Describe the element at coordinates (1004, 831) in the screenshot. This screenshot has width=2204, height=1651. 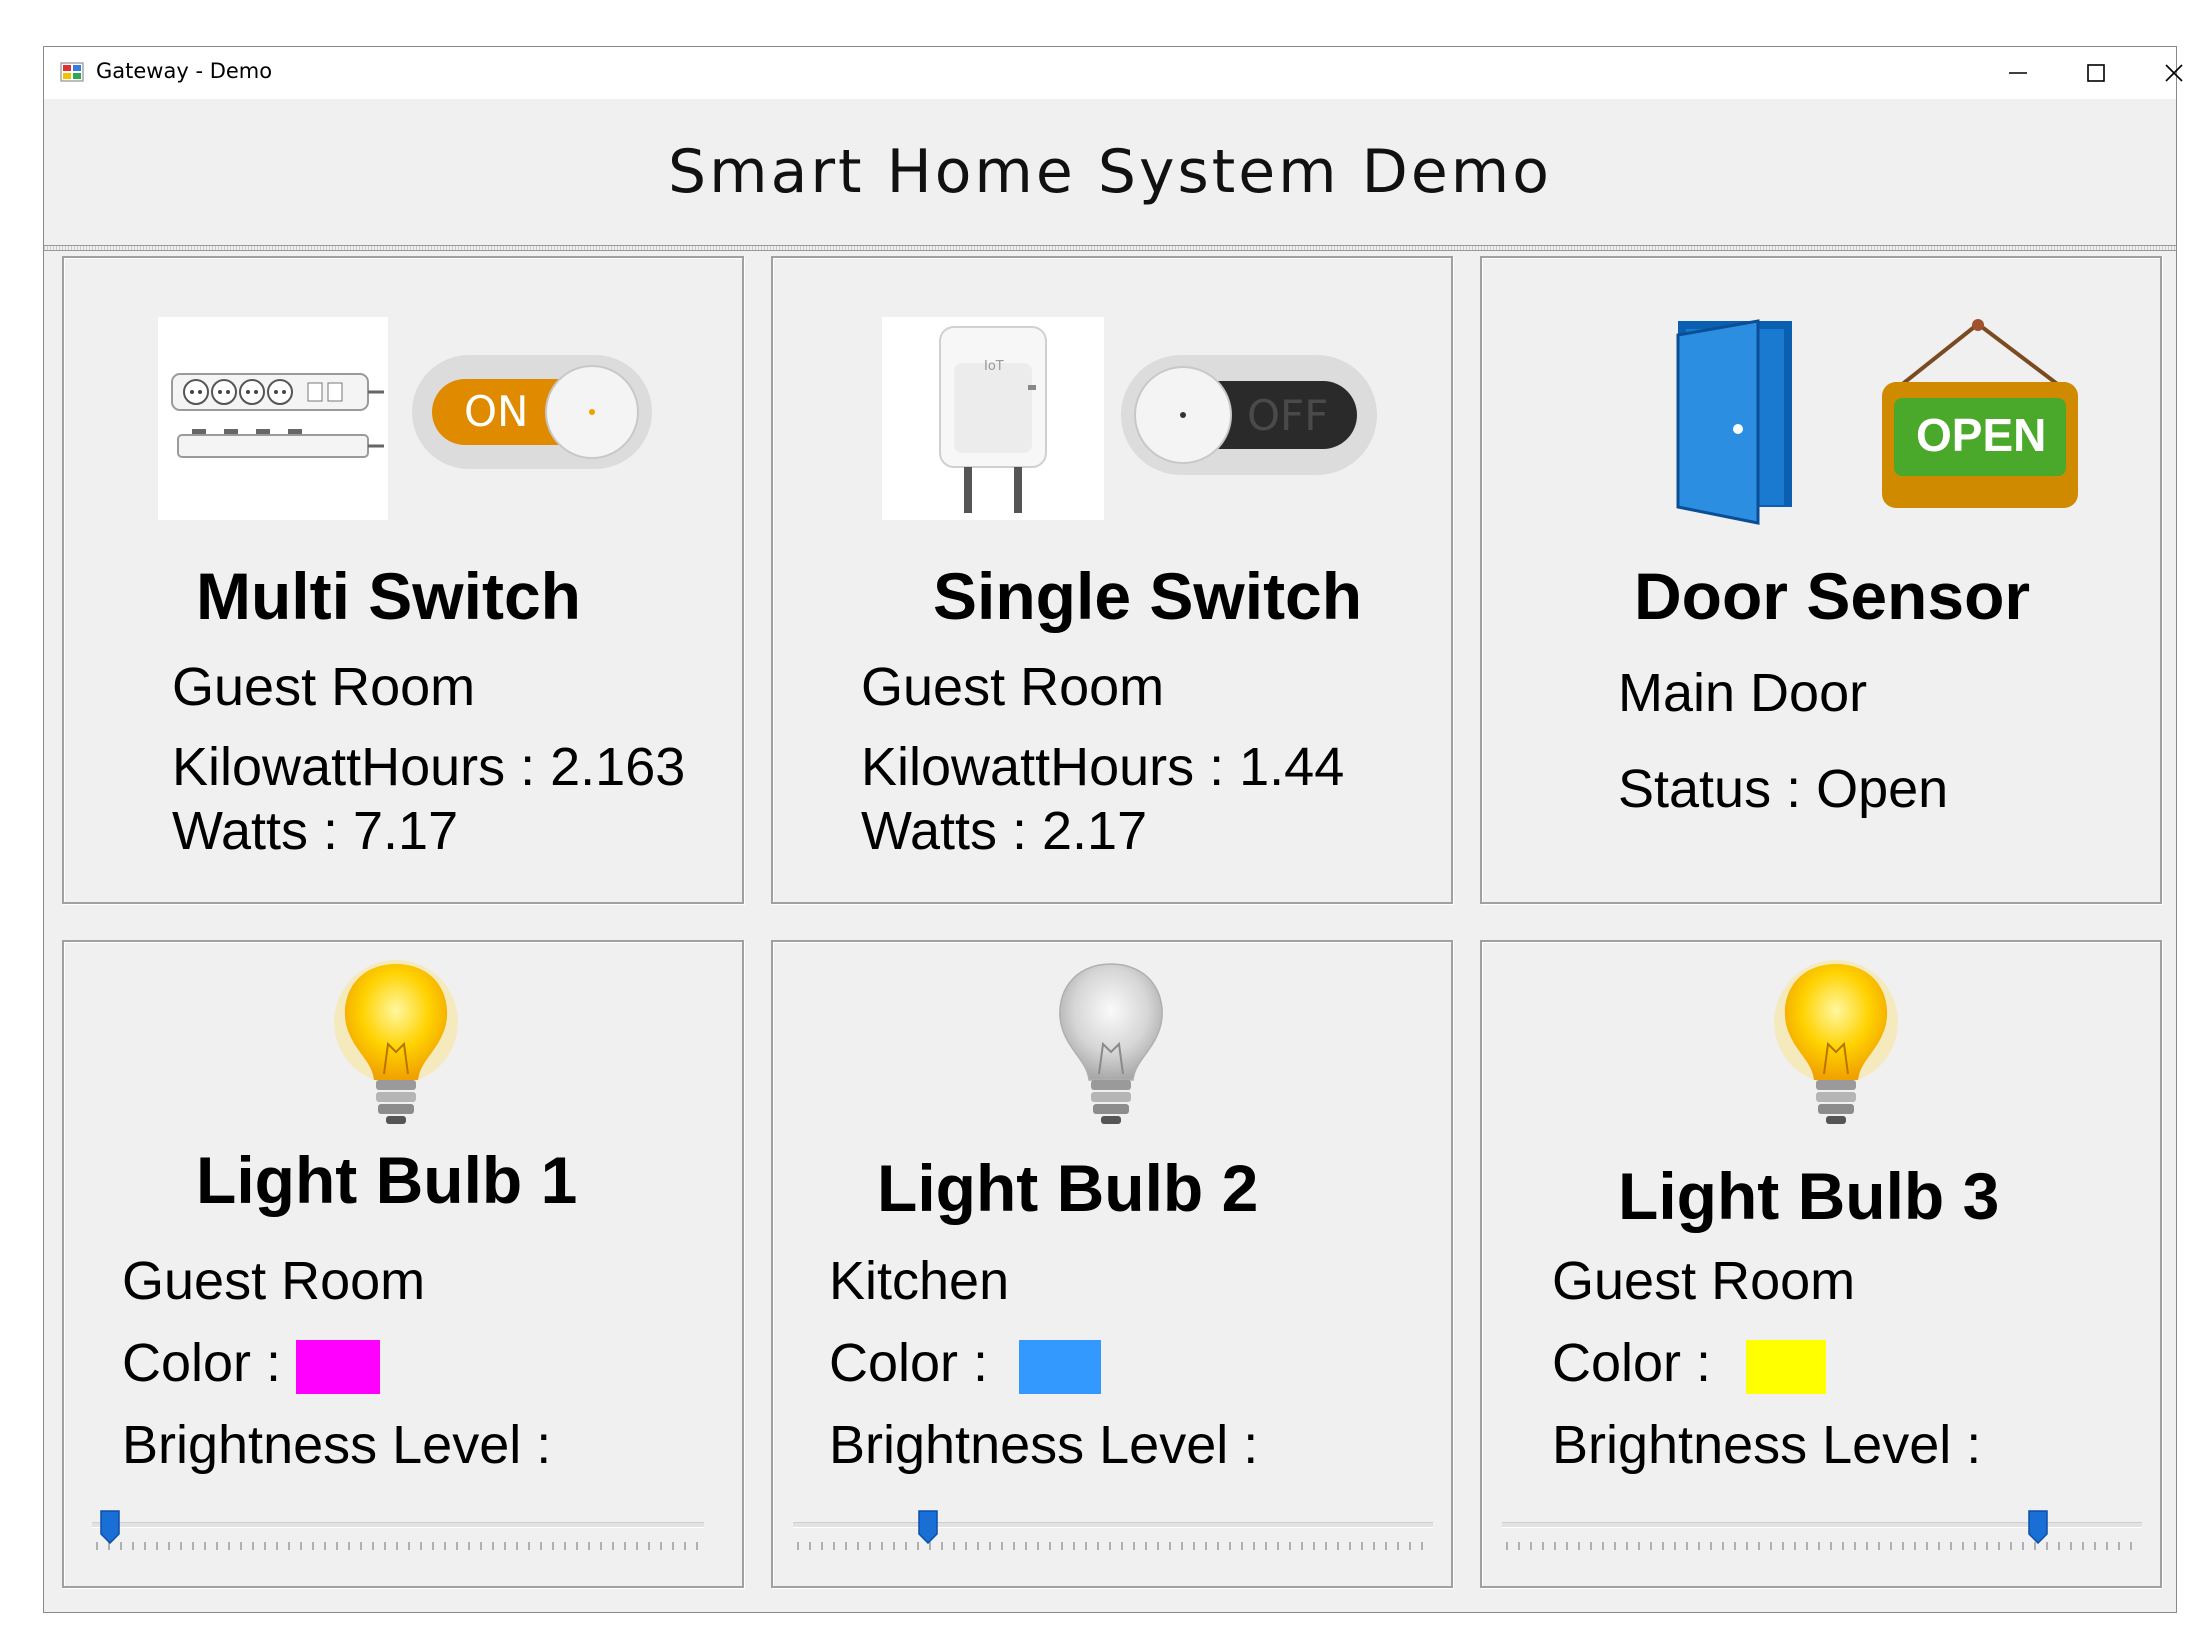
I see `watts: Watts : 2.17` at that location.